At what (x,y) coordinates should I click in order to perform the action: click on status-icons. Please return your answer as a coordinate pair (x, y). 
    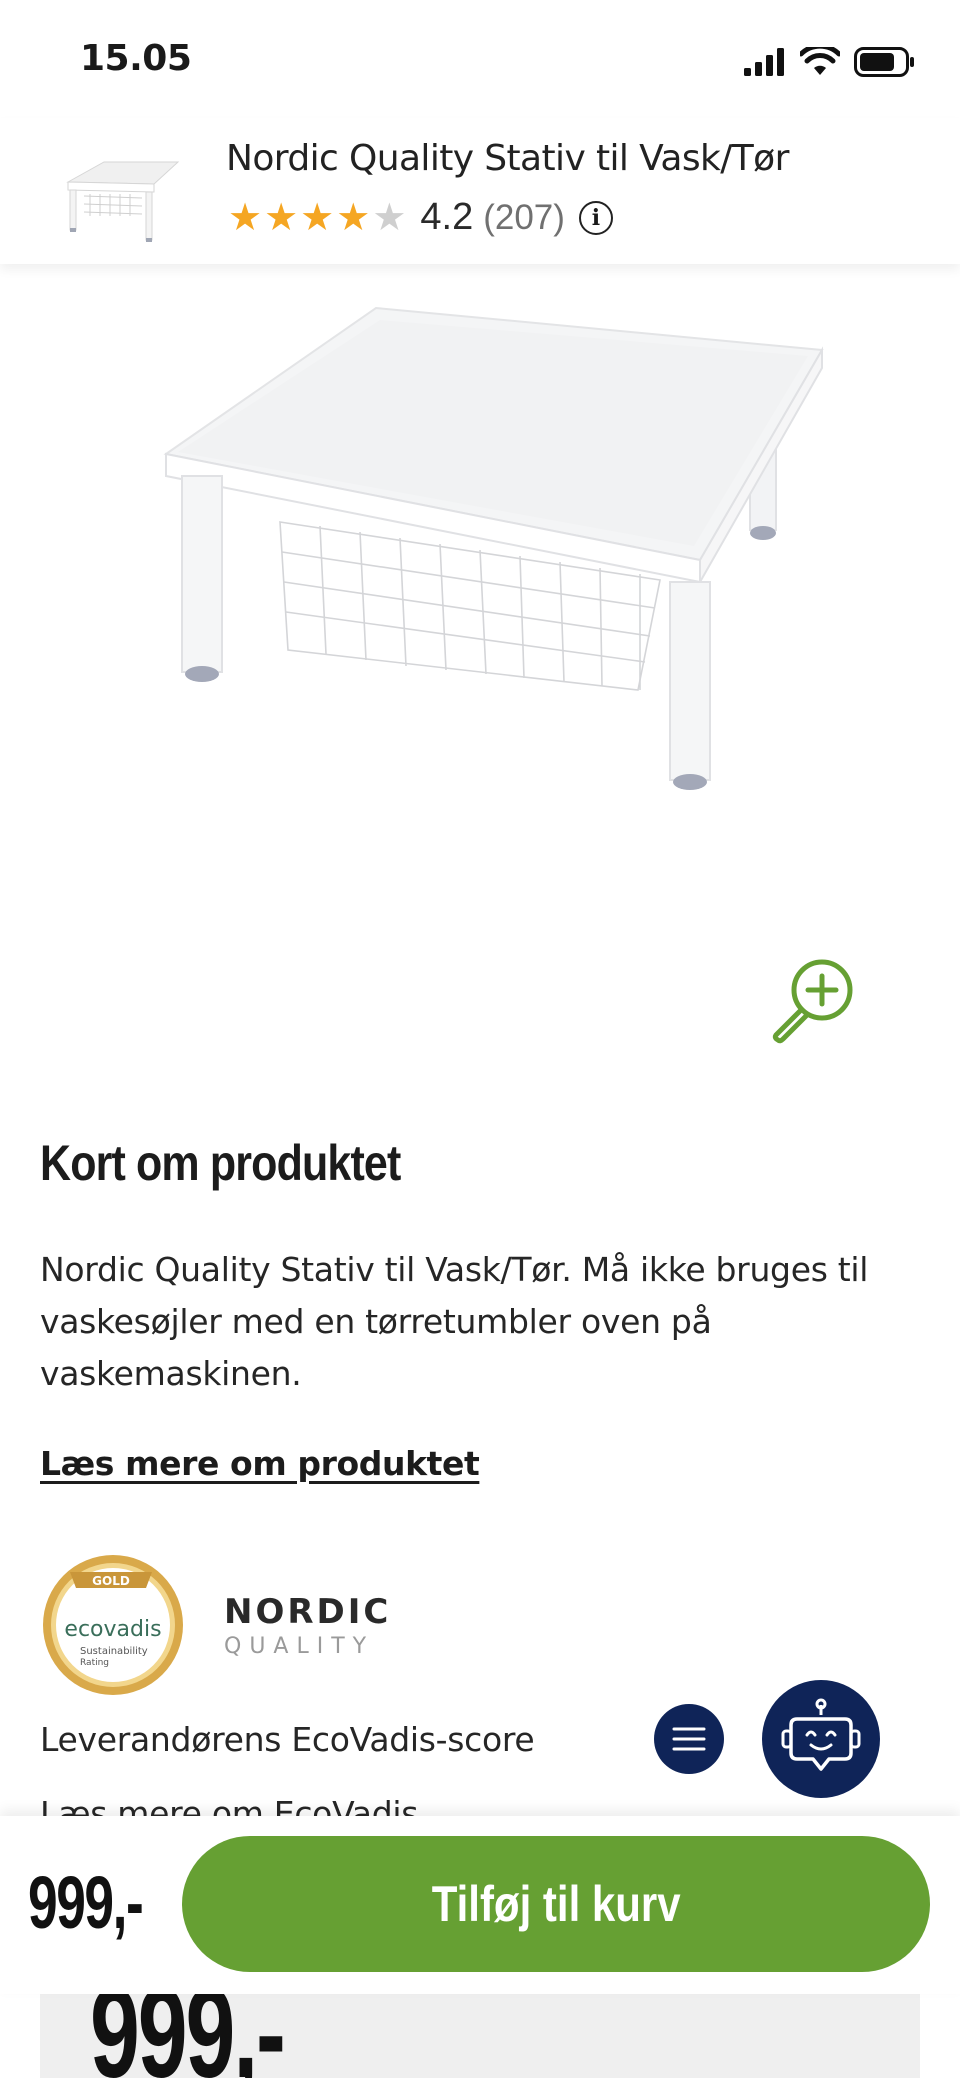
    Looking at the image, I should click on (830, 62).